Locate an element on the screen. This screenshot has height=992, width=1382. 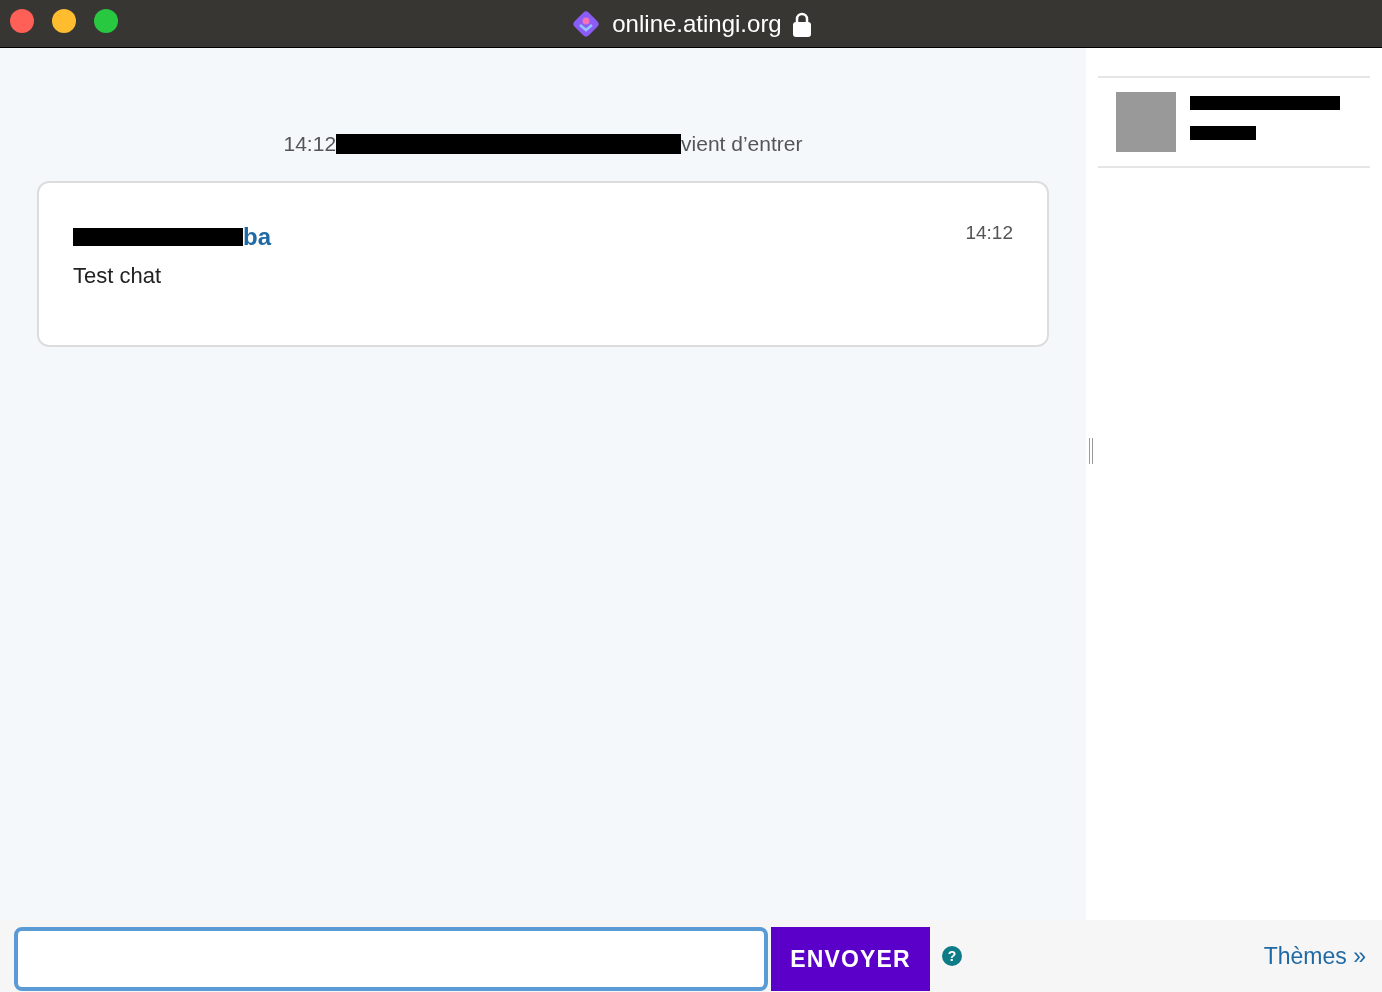
message-input is located at coordinates (391, 959).